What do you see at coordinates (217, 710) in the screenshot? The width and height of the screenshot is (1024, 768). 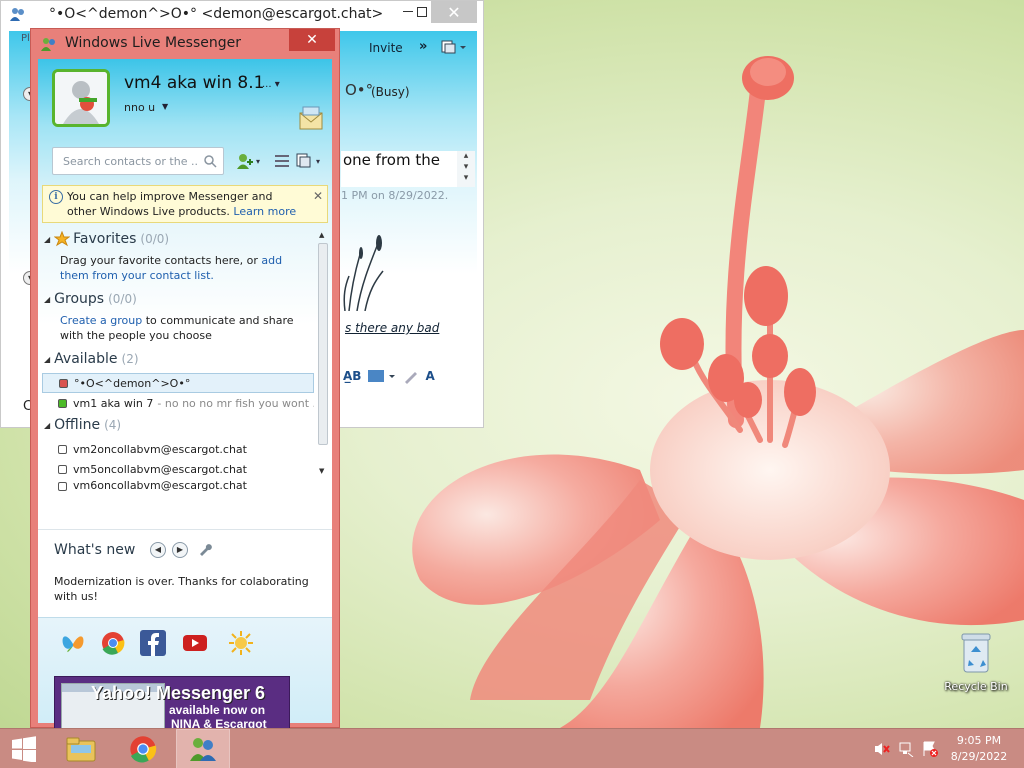 I see `advert-subline: available now on` at bounding box center [217, 710].